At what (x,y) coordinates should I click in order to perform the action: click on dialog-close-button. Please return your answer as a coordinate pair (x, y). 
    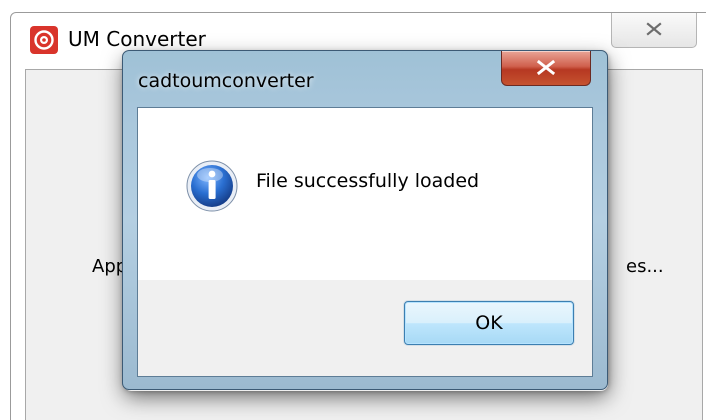
    Looking at the image, I should click on (546, 68).